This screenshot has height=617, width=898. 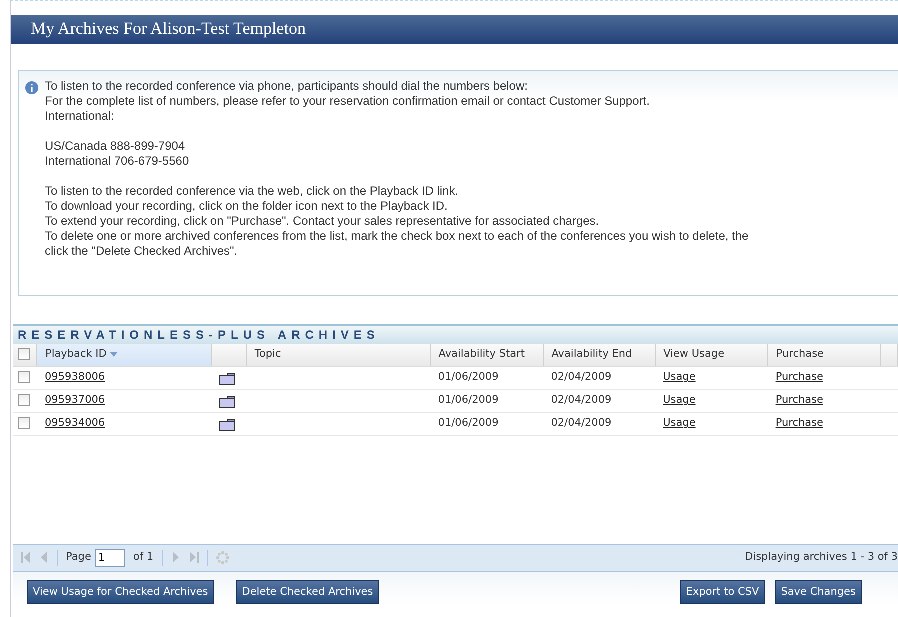 What do you see at coordinates (143, 557) in the screenshot?
I see `page-count: of 1` at bounding box center [143, 557].